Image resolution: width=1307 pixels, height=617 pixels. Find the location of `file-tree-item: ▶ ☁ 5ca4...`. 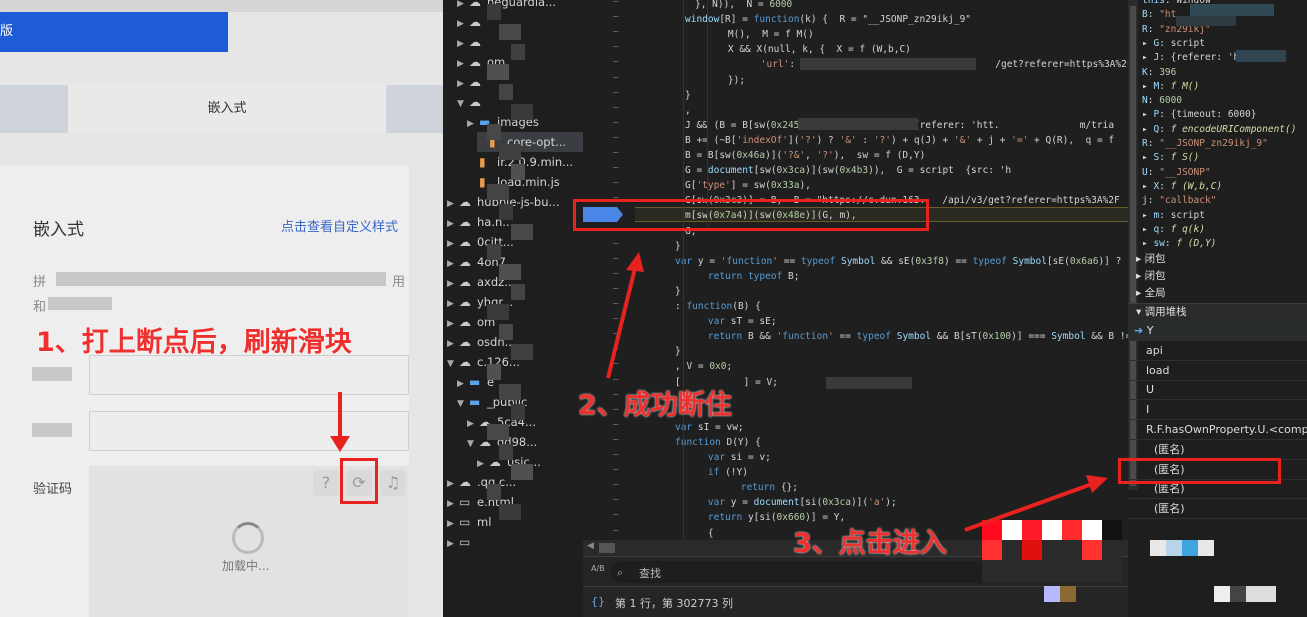

file-tree-item: ▶ ☁ 5ca4... is located at coordinates (525, 422).